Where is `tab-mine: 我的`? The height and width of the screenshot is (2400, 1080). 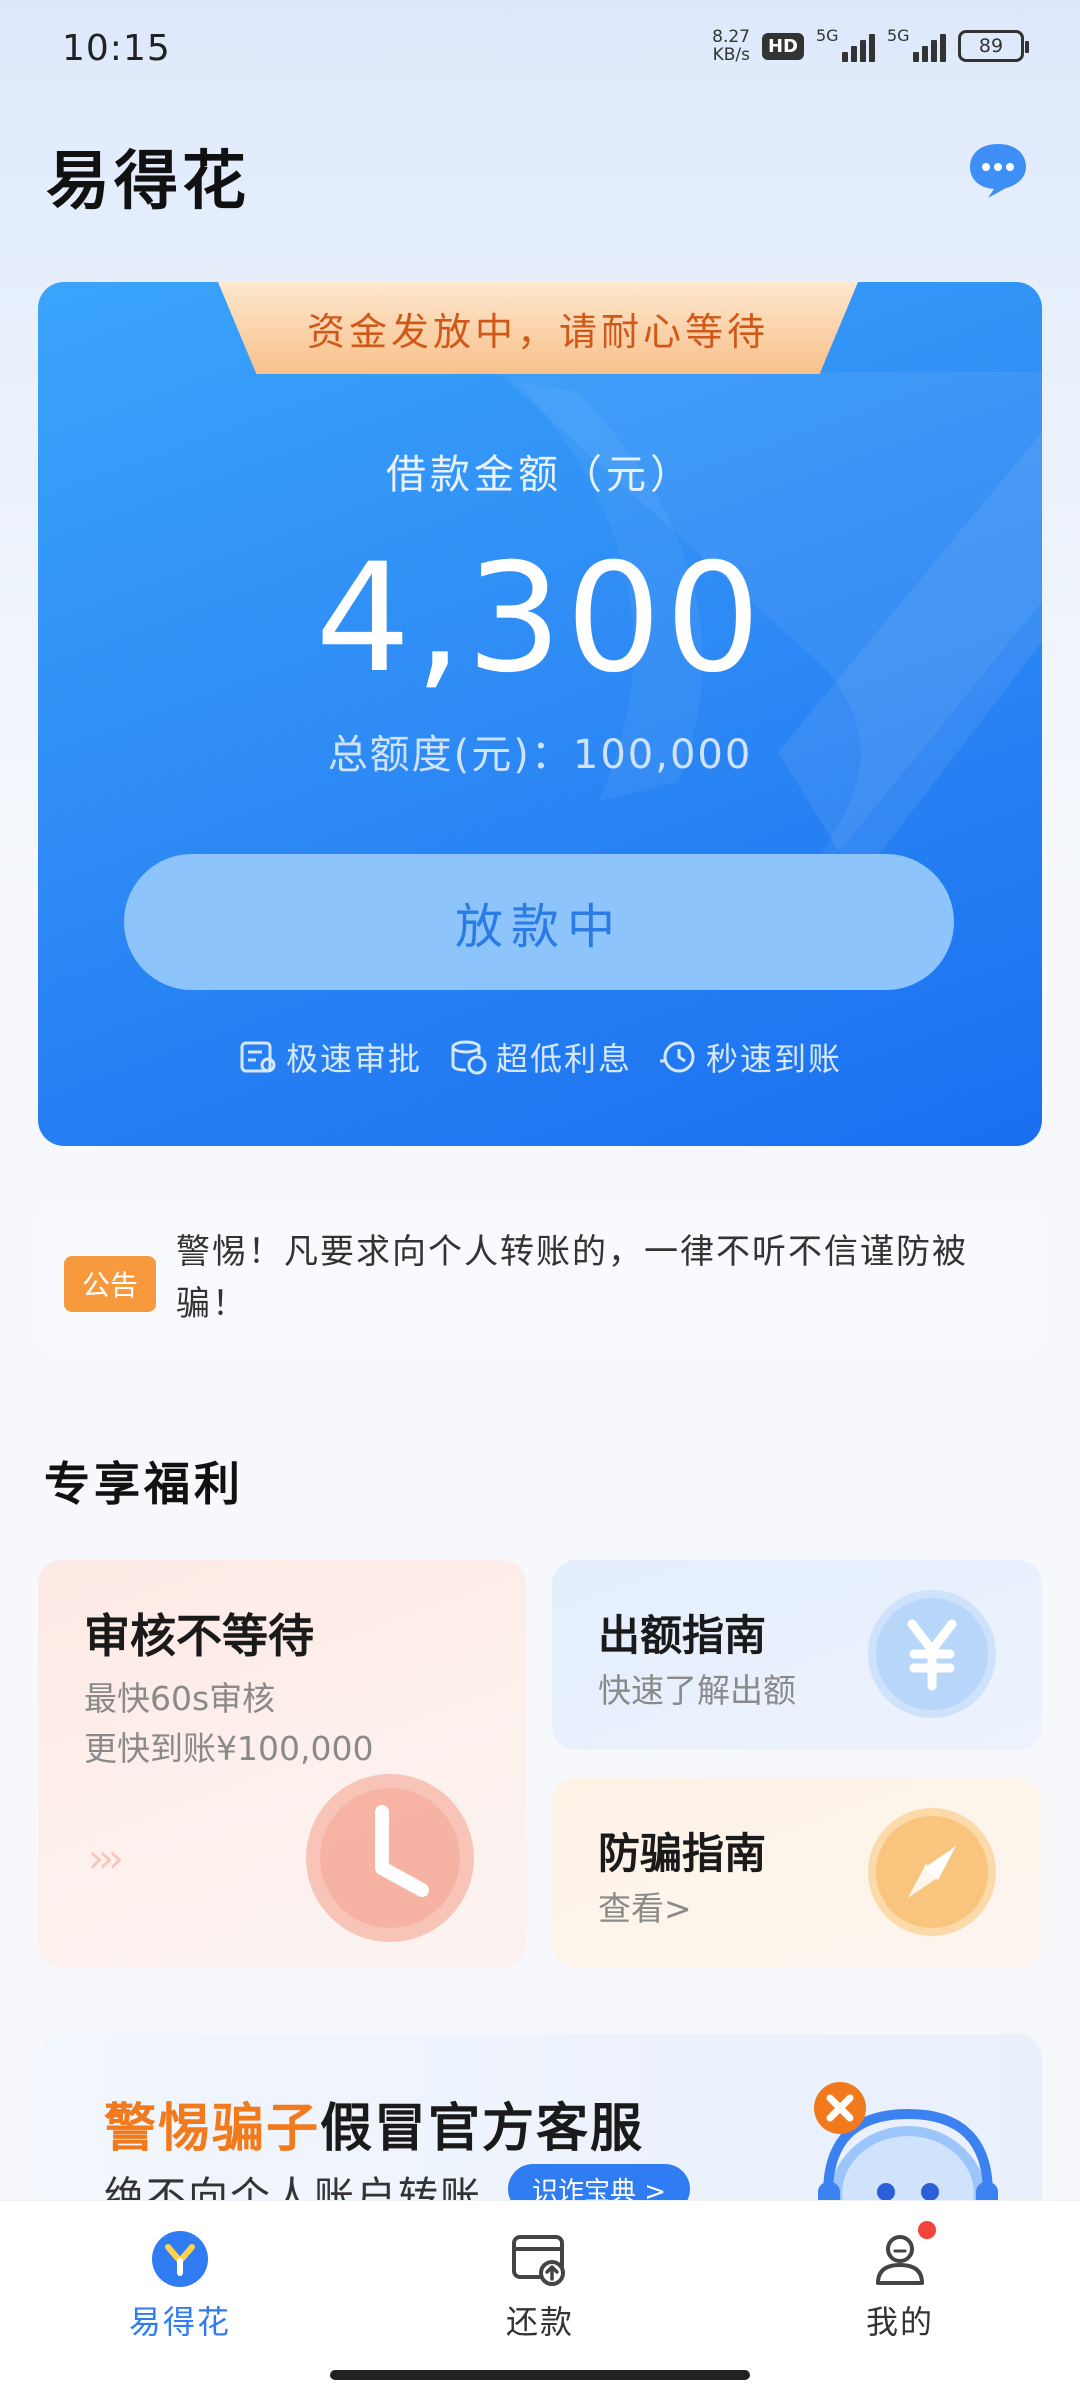
tab-mine: 我的 is located at coordinates (900, 2282).